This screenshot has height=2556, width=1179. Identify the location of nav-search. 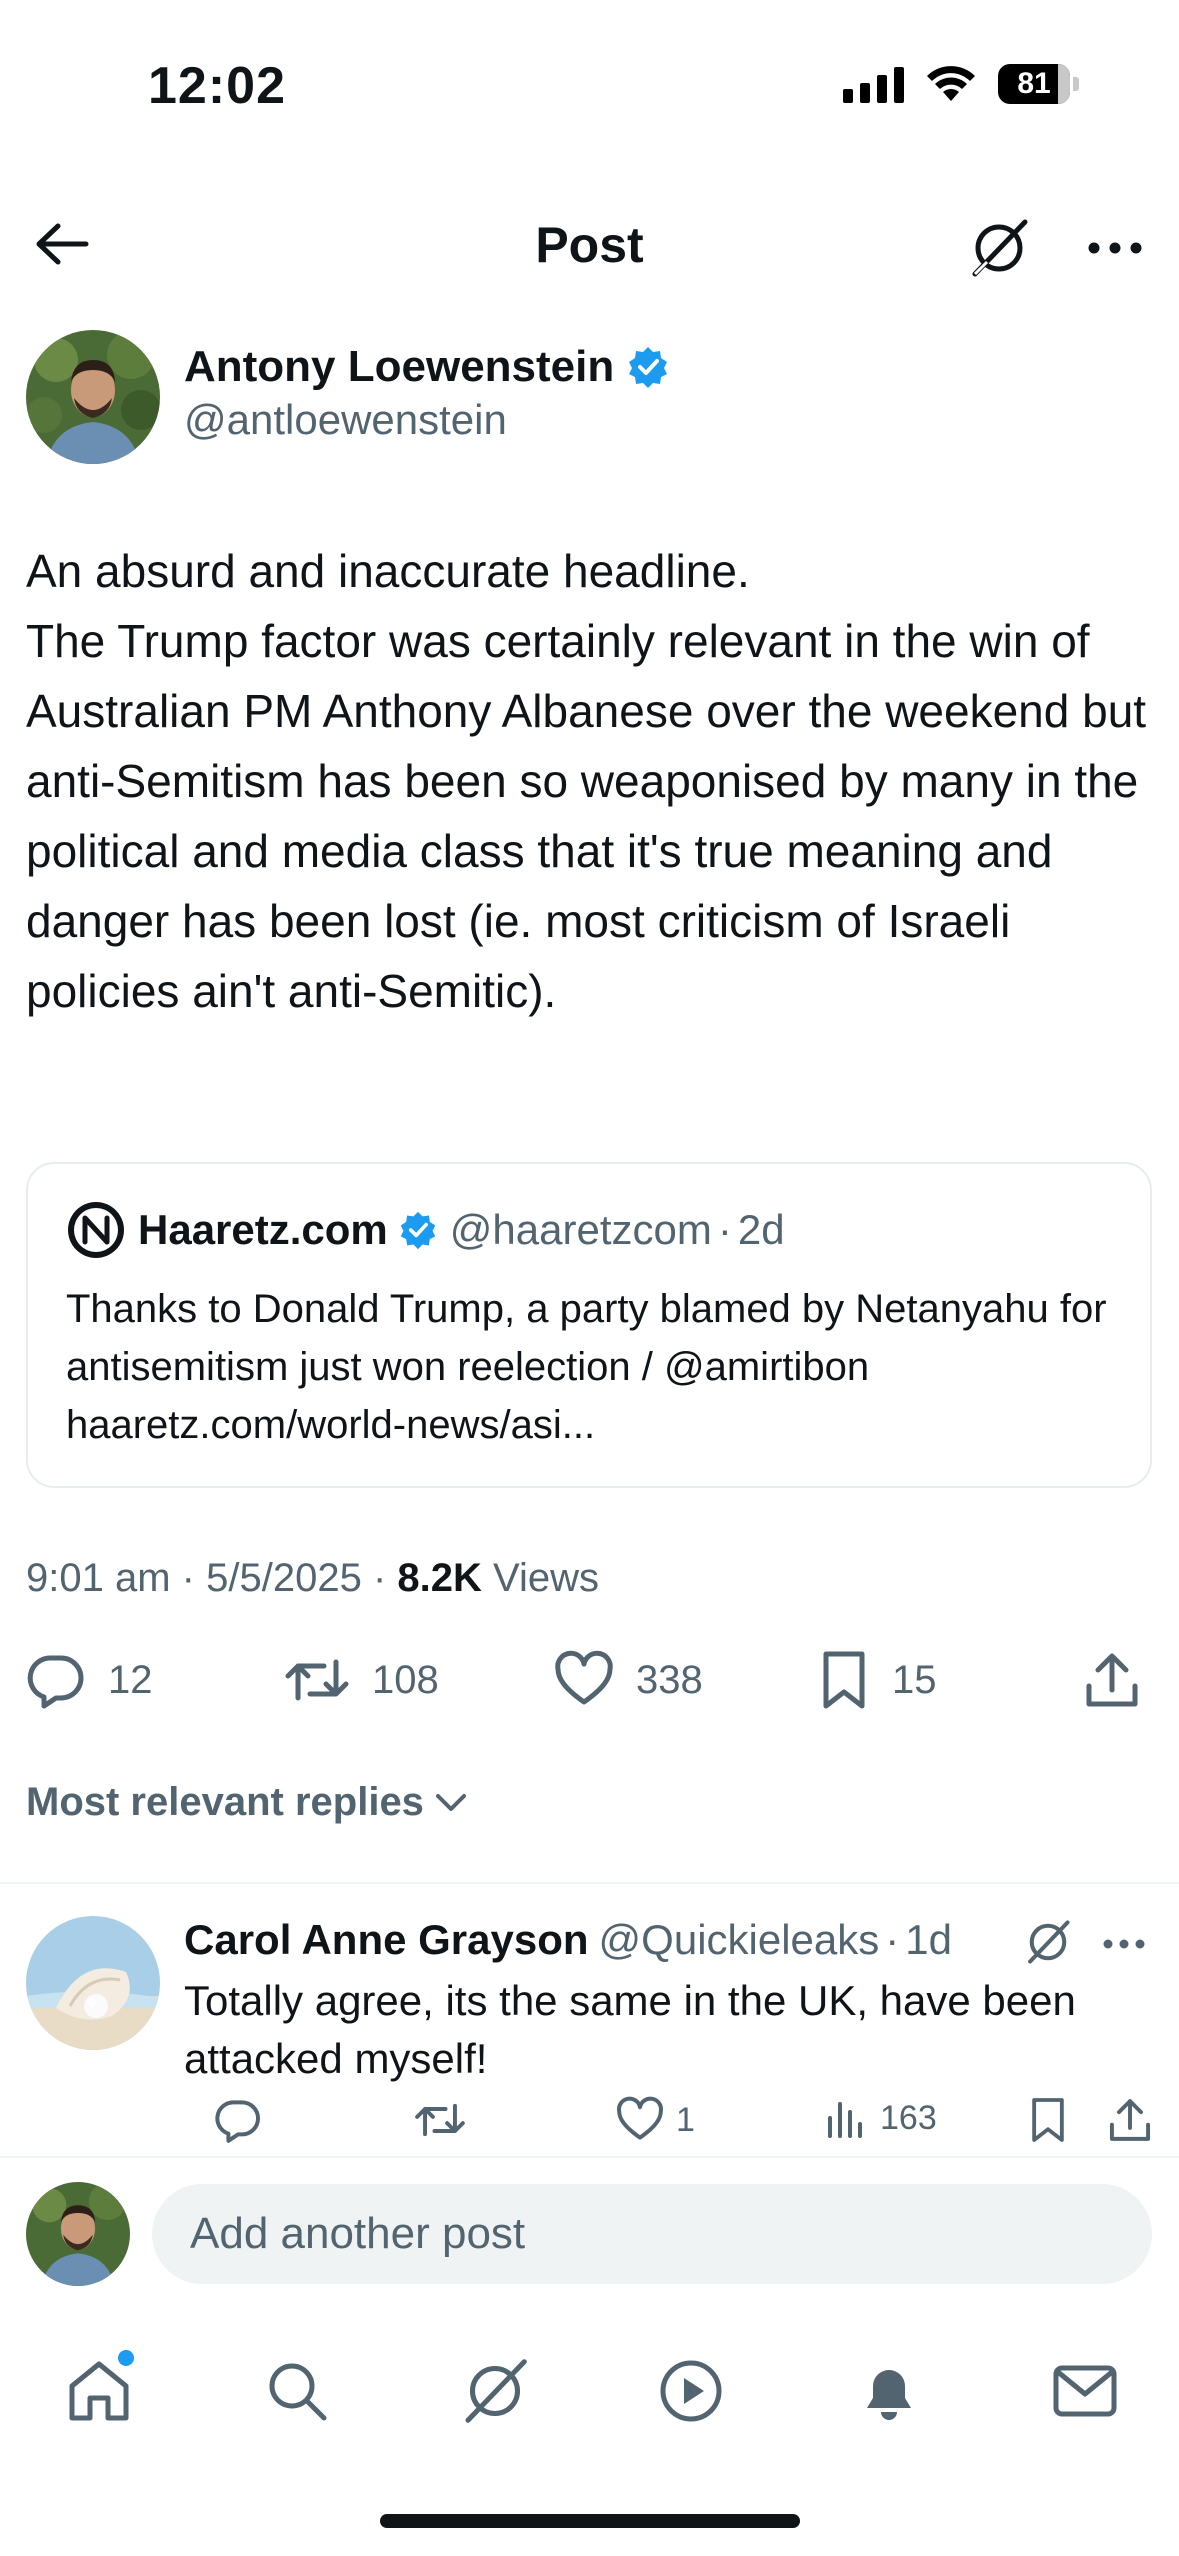
(297, 2391).